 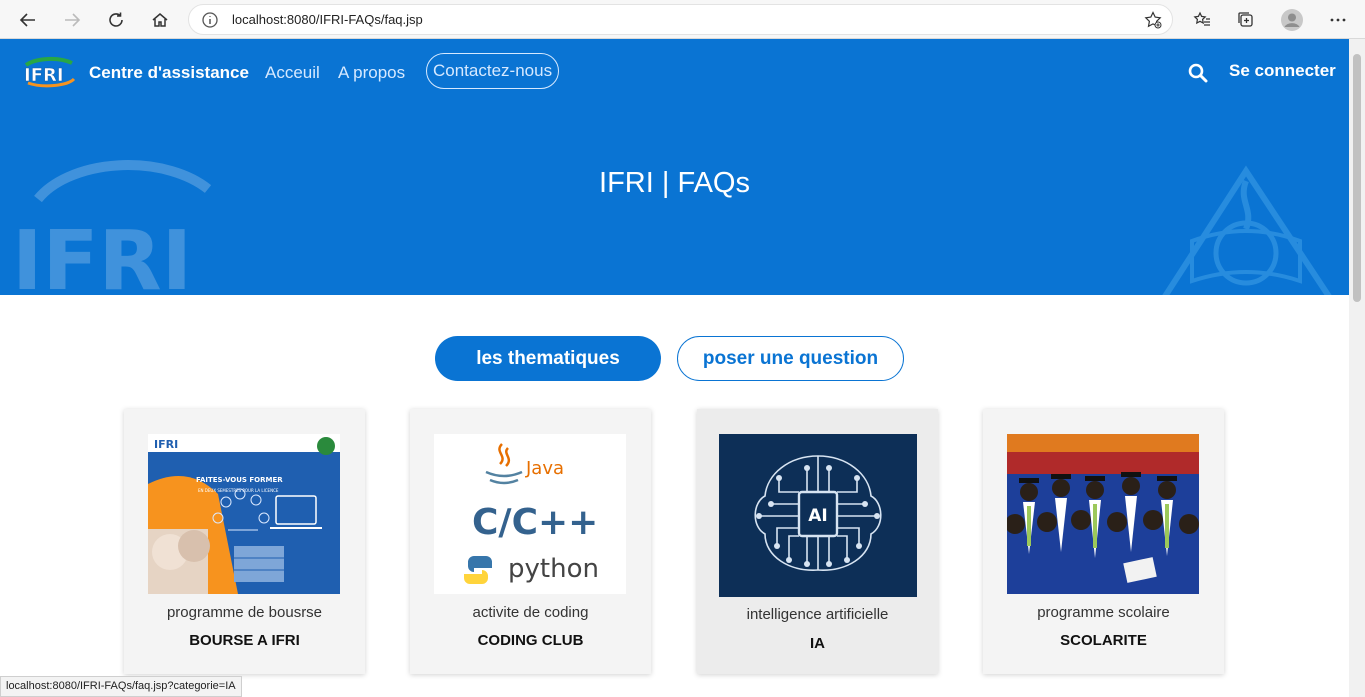 I want to click on profile-avatar, so click(x=1292, y=20).